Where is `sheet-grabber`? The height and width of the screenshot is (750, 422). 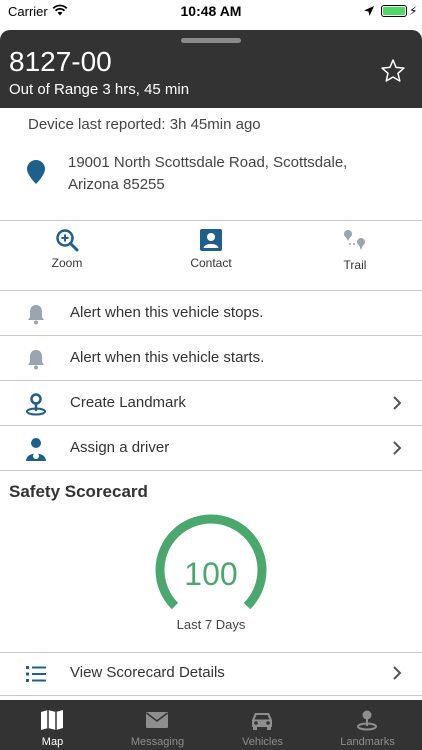
sheet-grabber is located at coordinates (211, 40).